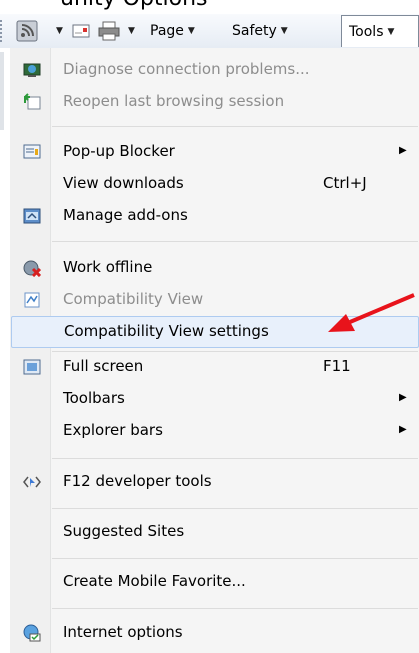  Describe the element at coordinates (94, 398) in the screenshot. I see `menu-item-label: Toolbars` at that location.